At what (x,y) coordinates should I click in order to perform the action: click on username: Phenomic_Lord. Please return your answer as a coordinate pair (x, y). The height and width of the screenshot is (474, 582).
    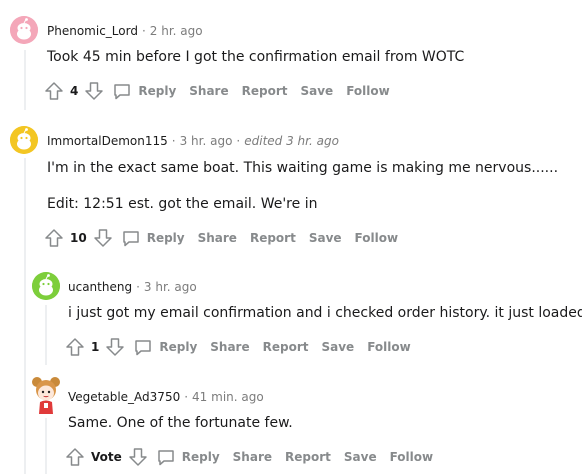
    Looking at the image, I should click on (92, 31).